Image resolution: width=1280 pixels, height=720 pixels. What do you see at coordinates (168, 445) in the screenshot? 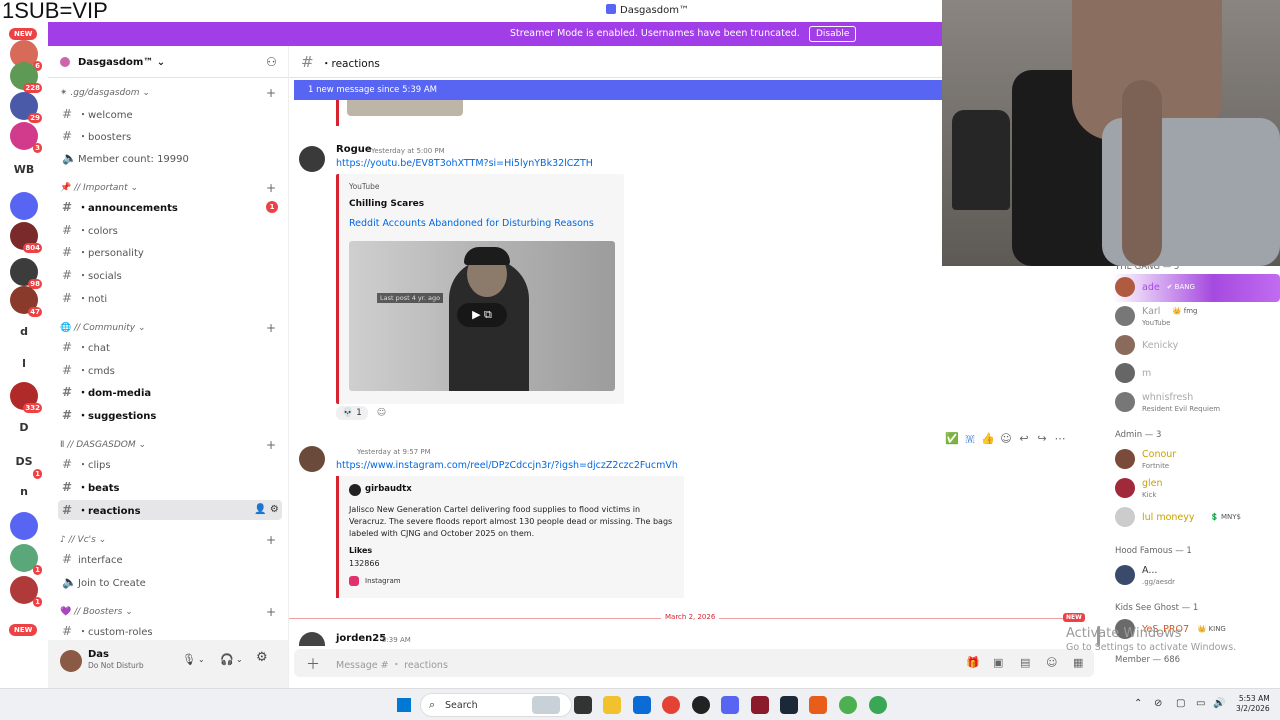
I see `category-header: Ⅱ // DASGASDOM ⌄ +` at bounding box center [168, 445].